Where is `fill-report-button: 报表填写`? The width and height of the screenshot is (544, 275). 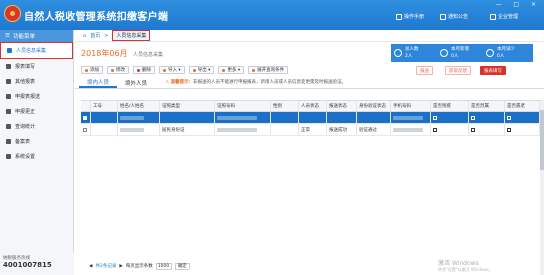 fill-report-button: 报表填写 is located at coordinates (493, 70).